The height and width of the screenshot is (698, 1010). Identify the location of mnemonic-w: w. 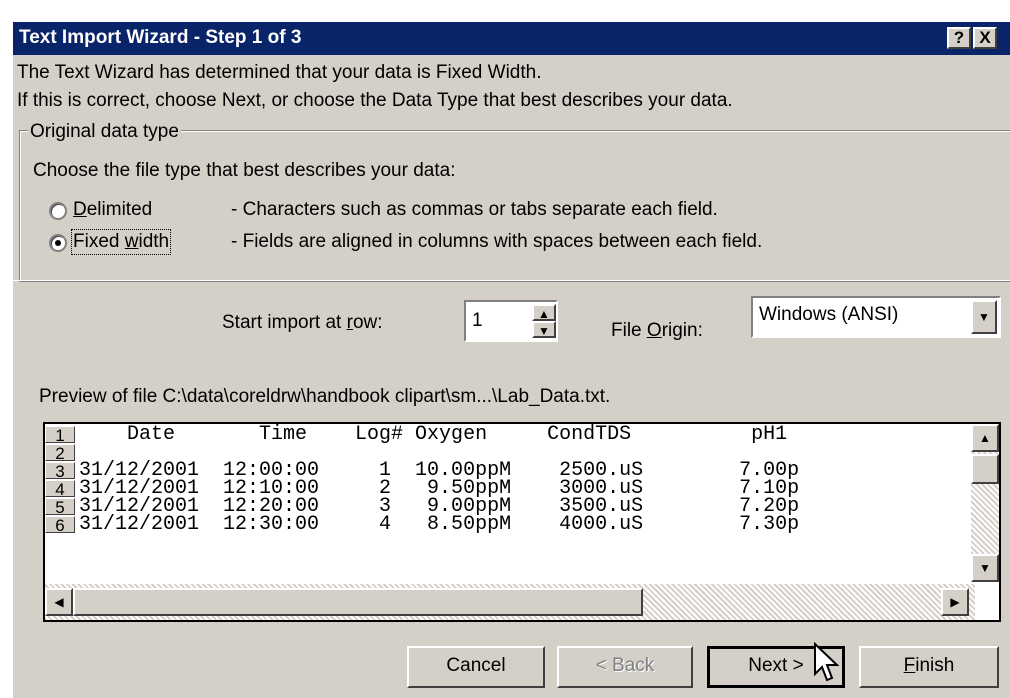
(131, 241).